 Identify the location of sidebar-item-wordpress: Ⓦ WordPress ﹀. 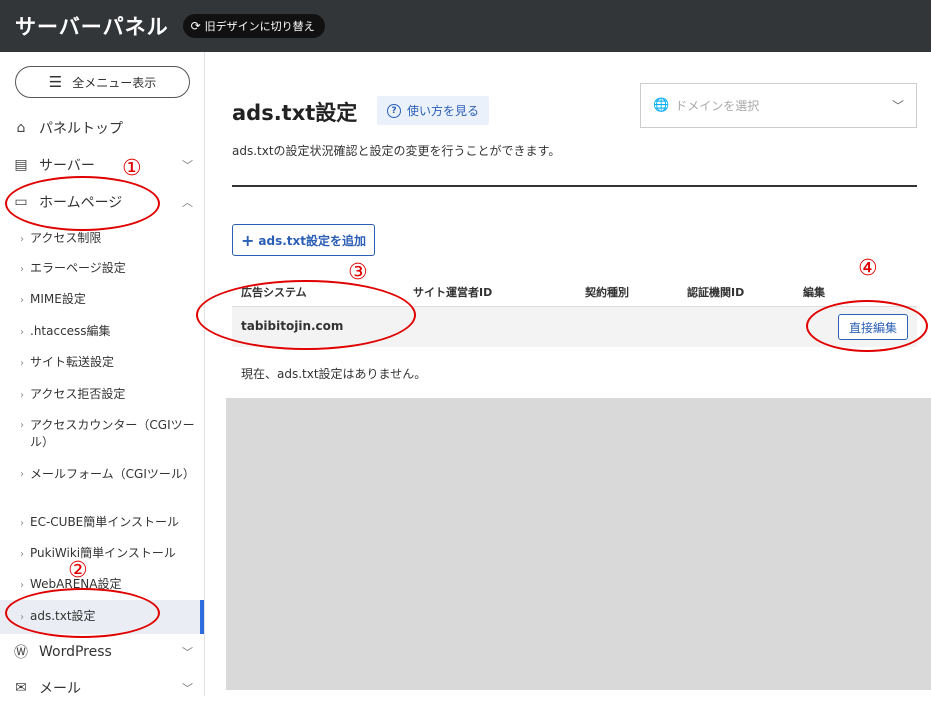
(102, 652).